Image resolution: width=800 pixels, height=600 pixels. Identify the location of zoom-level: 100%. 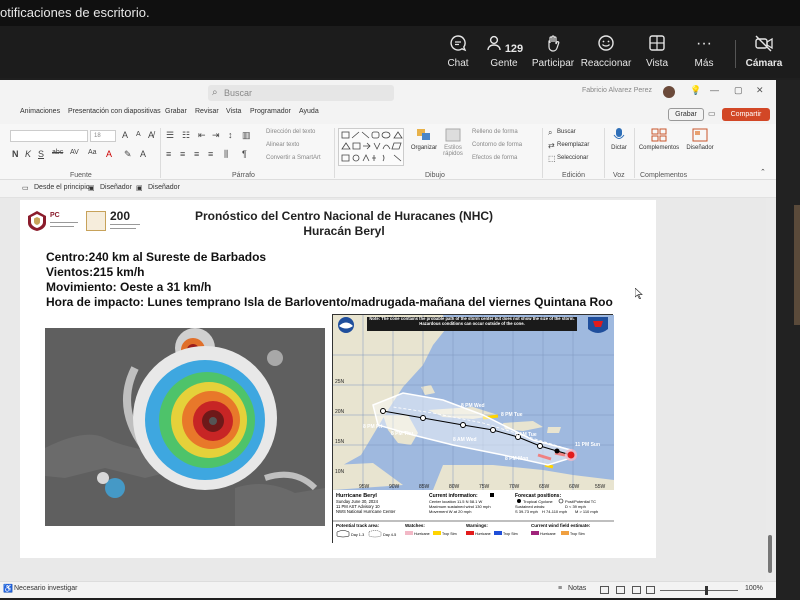
(754, 588).